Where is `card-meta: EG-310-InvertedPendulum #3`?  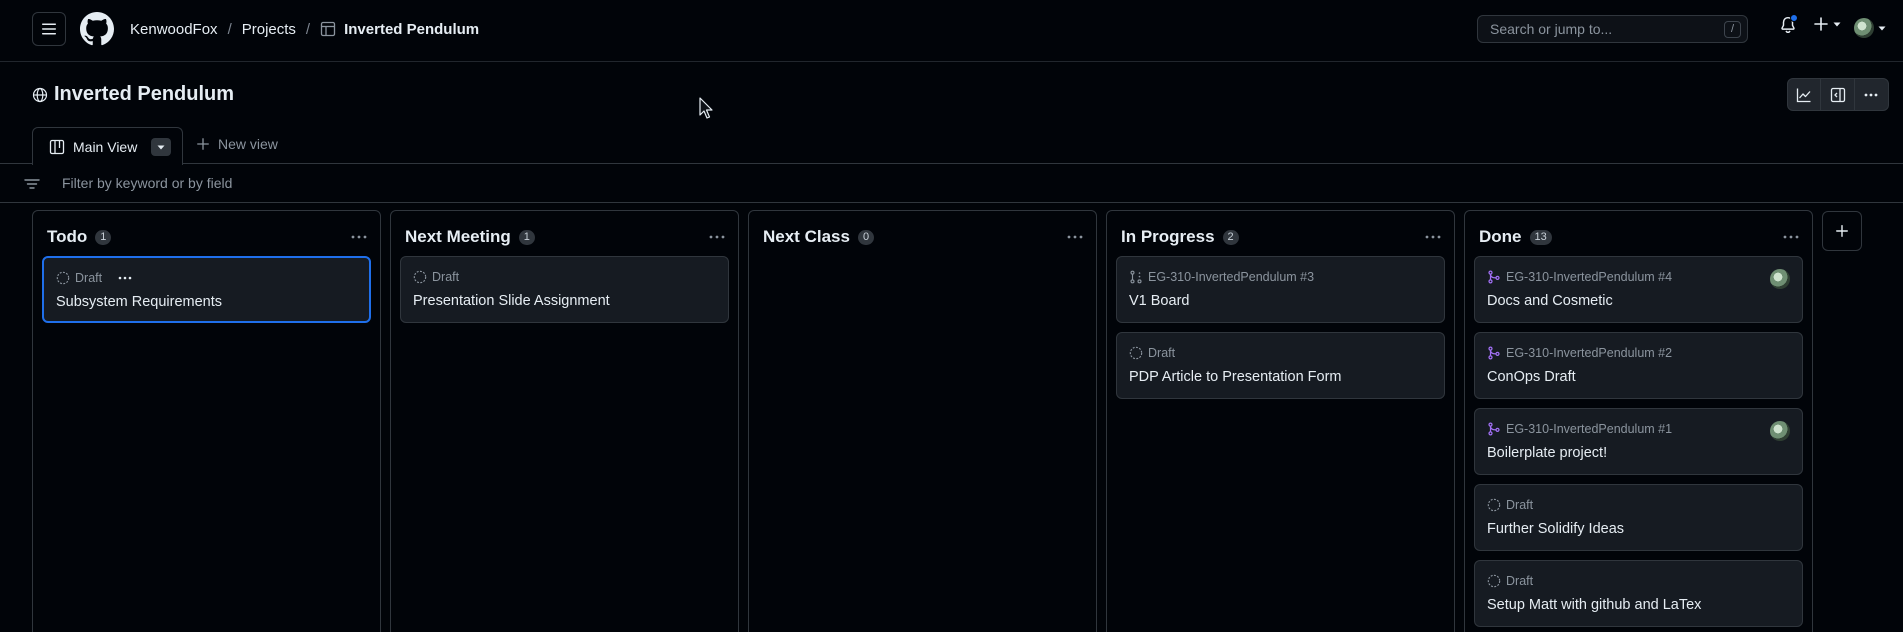
card-meta: EG-310-InvertedPendulum #3 is located at coordinates (1221, 277).